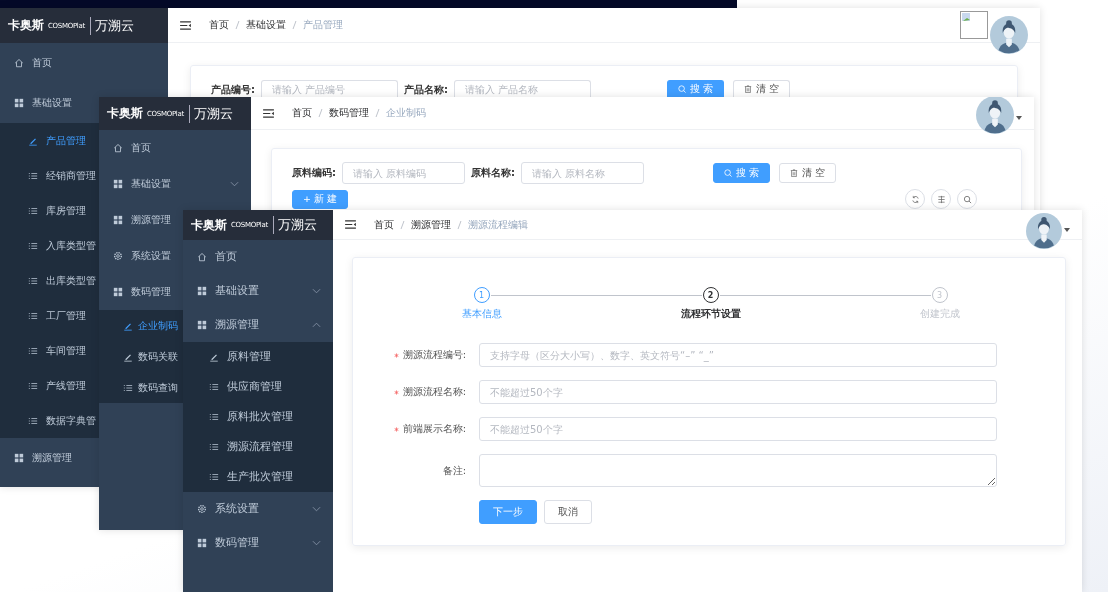 Image resolution: width=1108 pixels, height=592 pixels. Describe the element at coordinates (431, 224) in the screenshot. I see `breadcrumb-item: 溯源管理` at that location.